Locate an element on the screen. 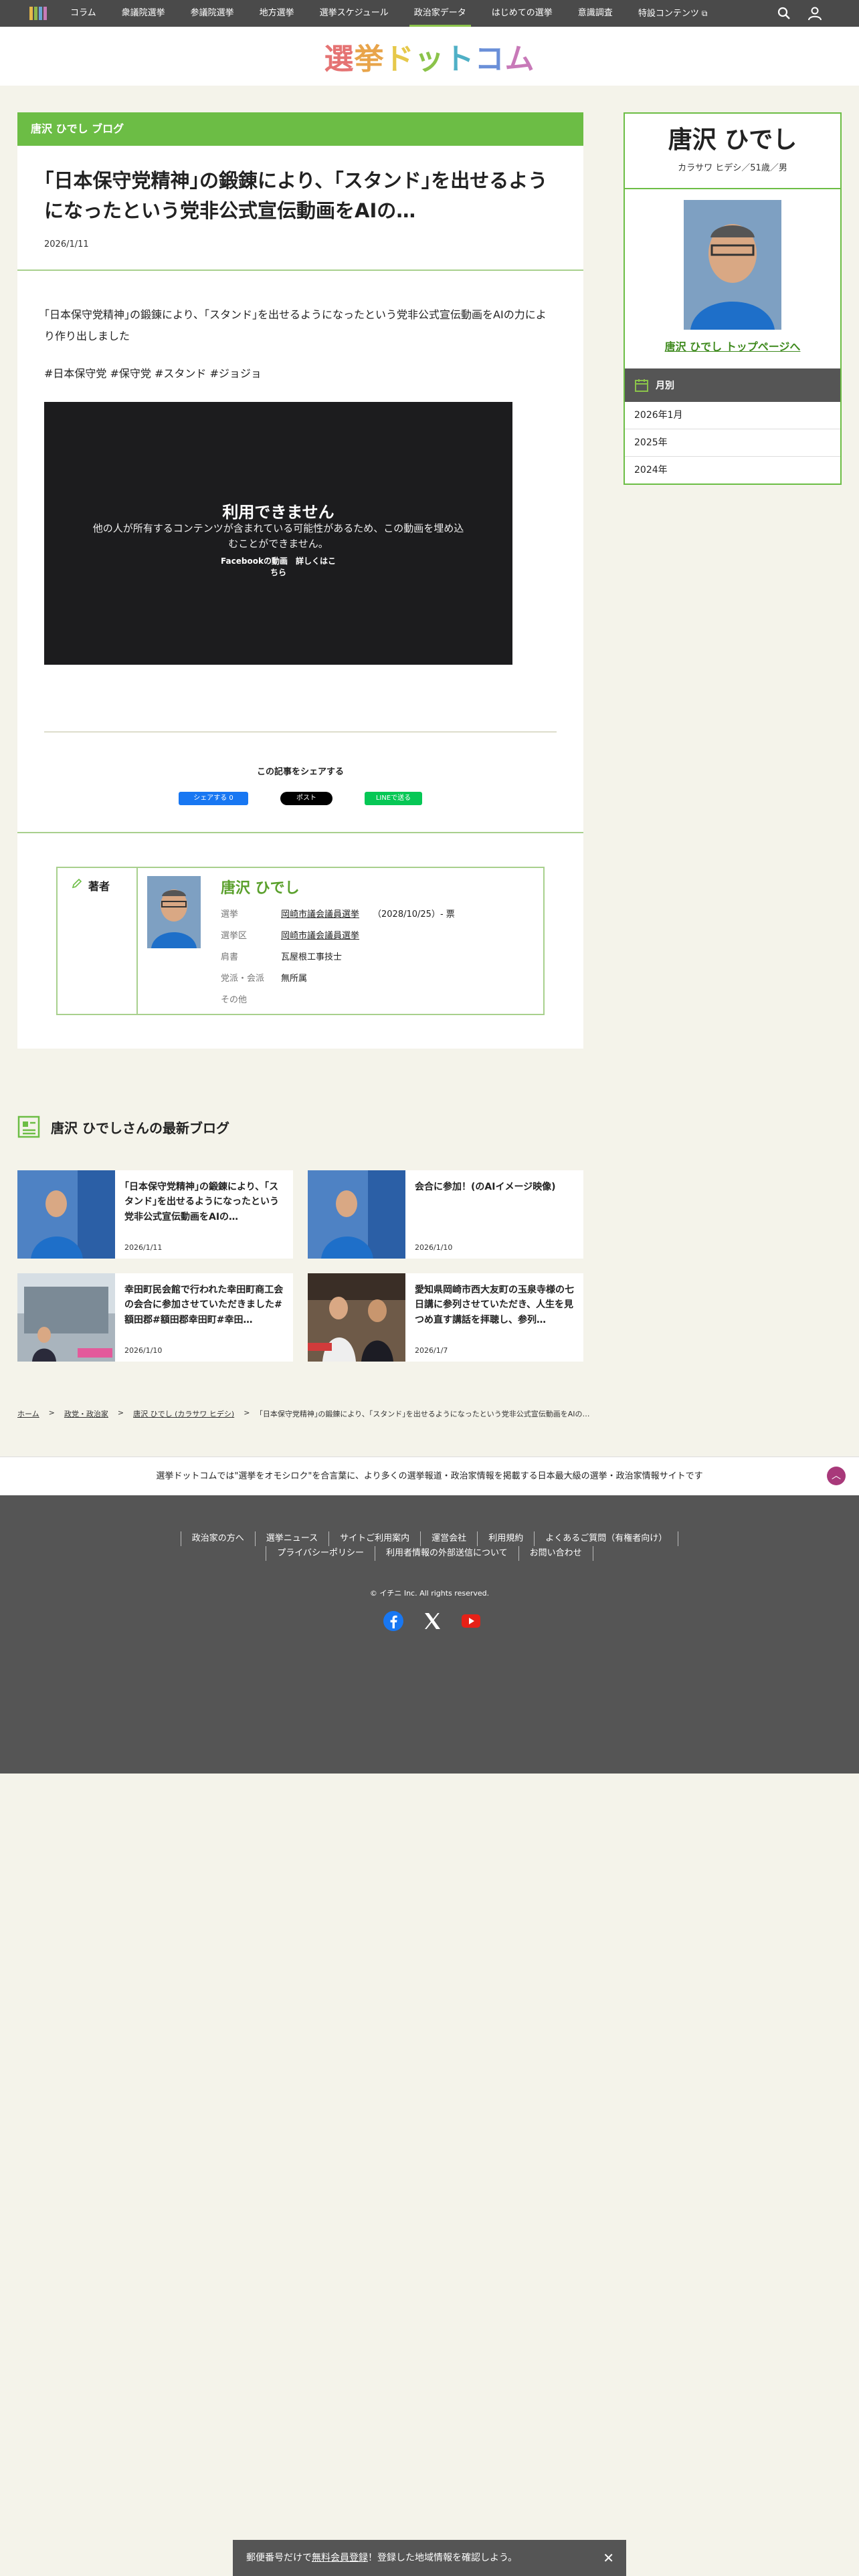 The height and width of the screenshot is (2576, 859). author-election-link: 岡崎市議会議員選挙 is located at coordinates (320, 915).